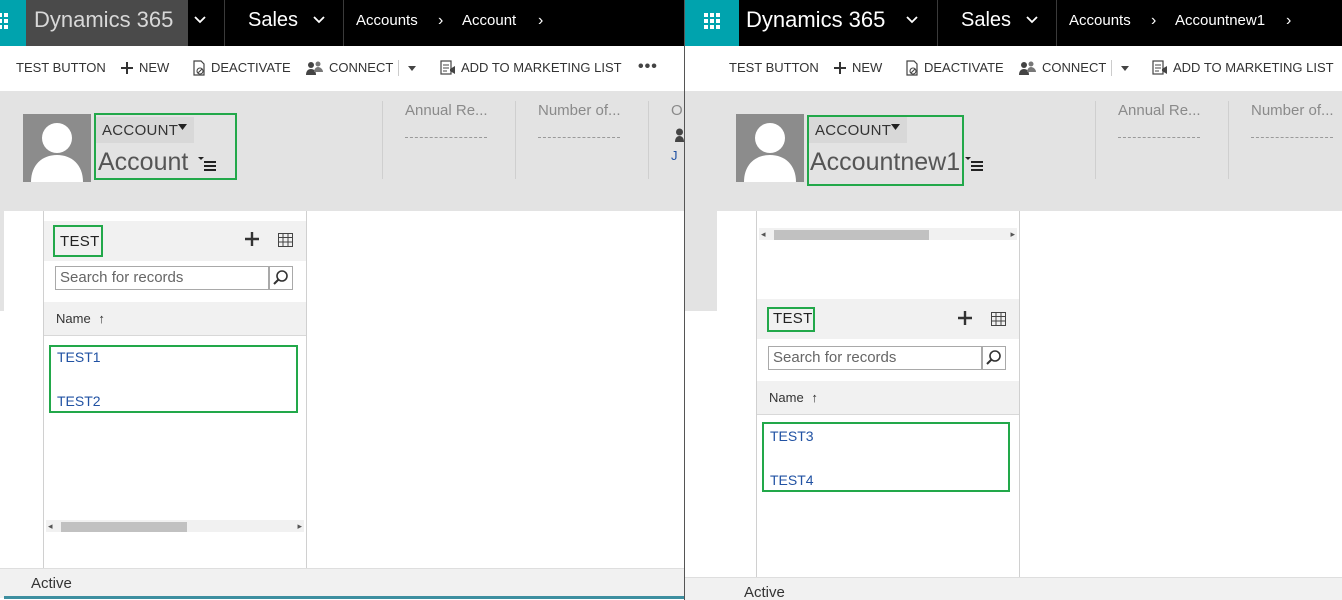 This screenshot has height=600, width=1342. I want to click on owner-label: O, so click(677, 110).